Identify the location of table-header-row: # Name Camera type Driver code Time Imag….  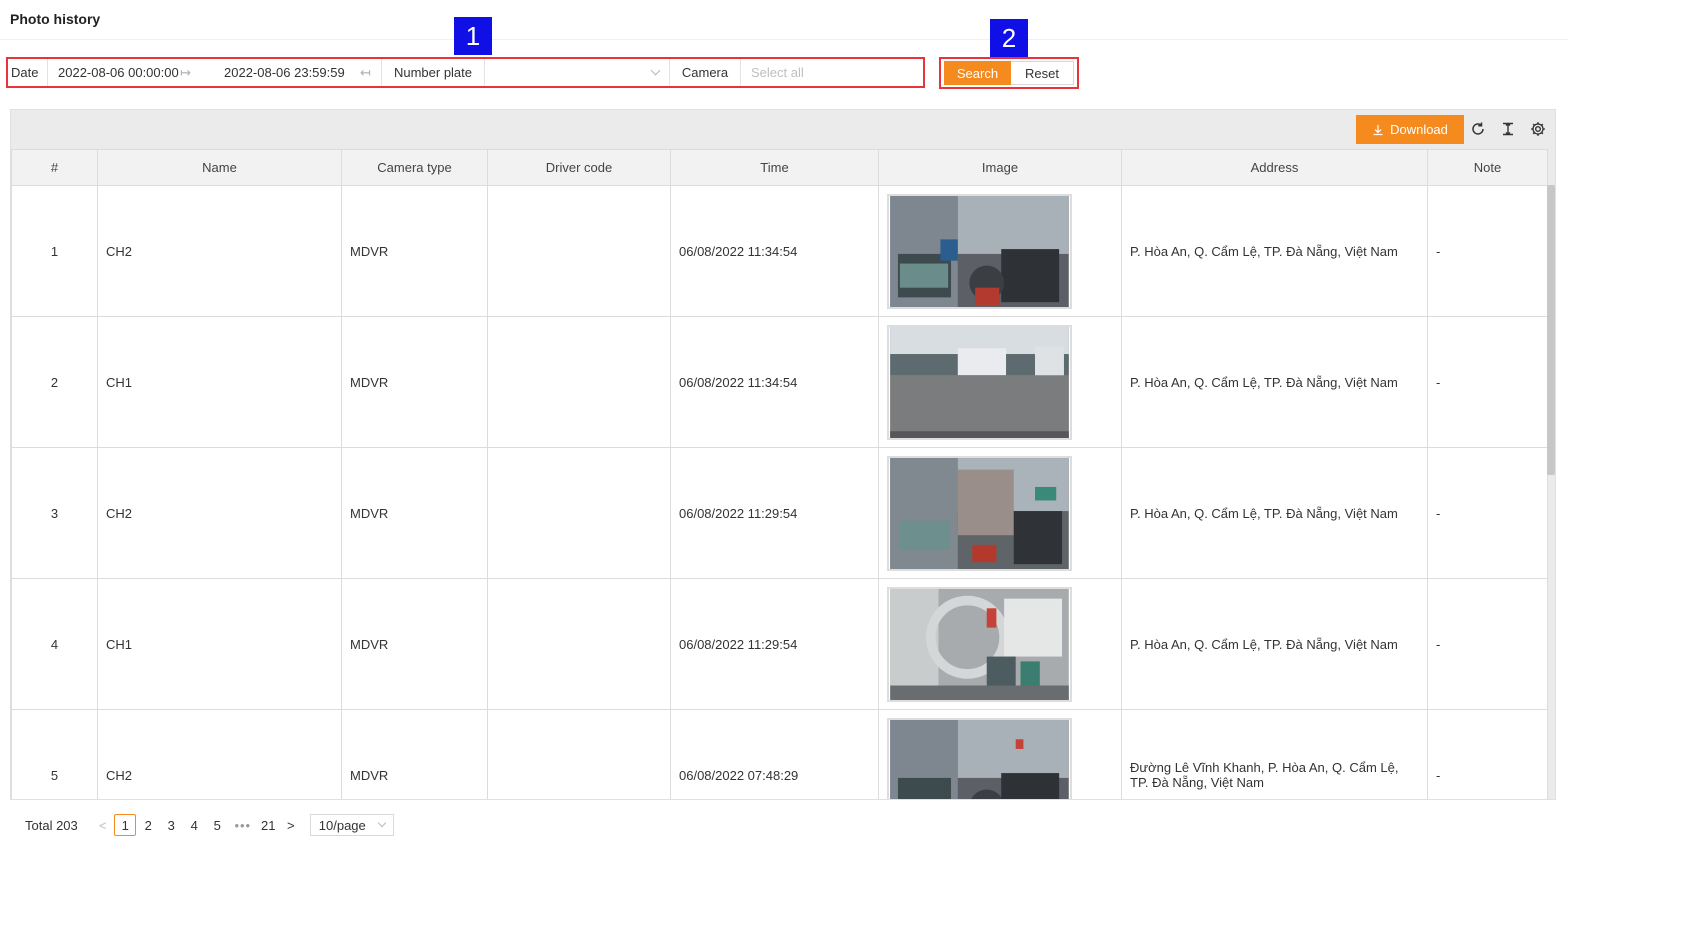
(779, 167).